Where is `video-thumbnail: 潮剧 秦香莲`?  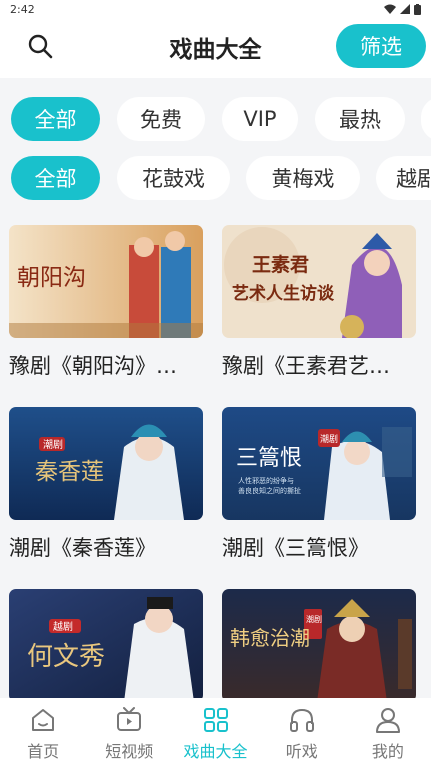
video-thumbnail: 潮剧 秦香莲 is located at coordinates (106, 463).